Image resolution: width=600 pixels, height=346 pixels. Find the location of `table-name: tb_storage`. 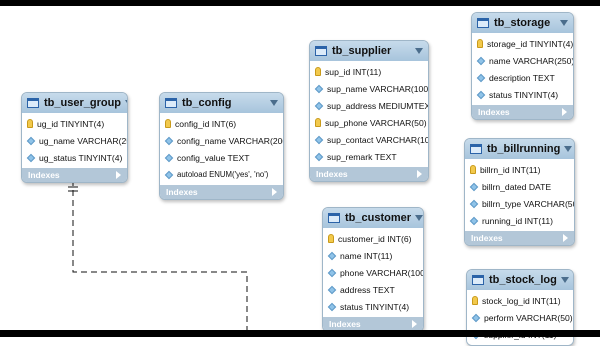

table-name: tb_storage is located at coordinates (522, 23).